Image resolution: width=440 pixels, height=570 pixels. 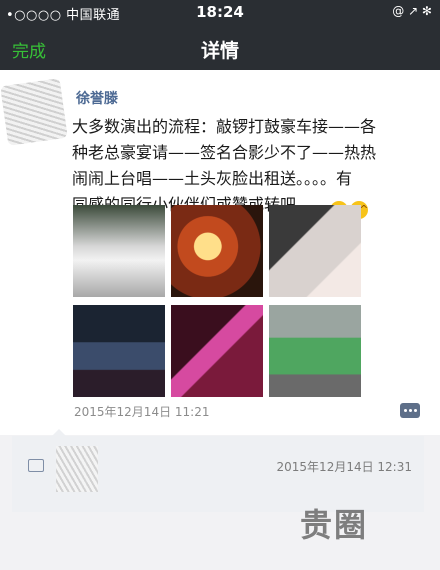 I want to click on photo-banquet, so click(x=217, y=251).